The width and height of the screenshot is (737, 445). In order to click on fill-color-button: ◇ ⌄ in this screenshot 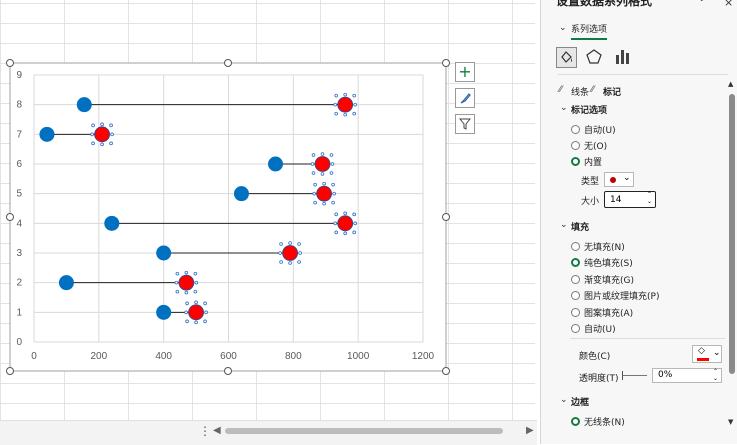, I will do `click(707, 354)`.